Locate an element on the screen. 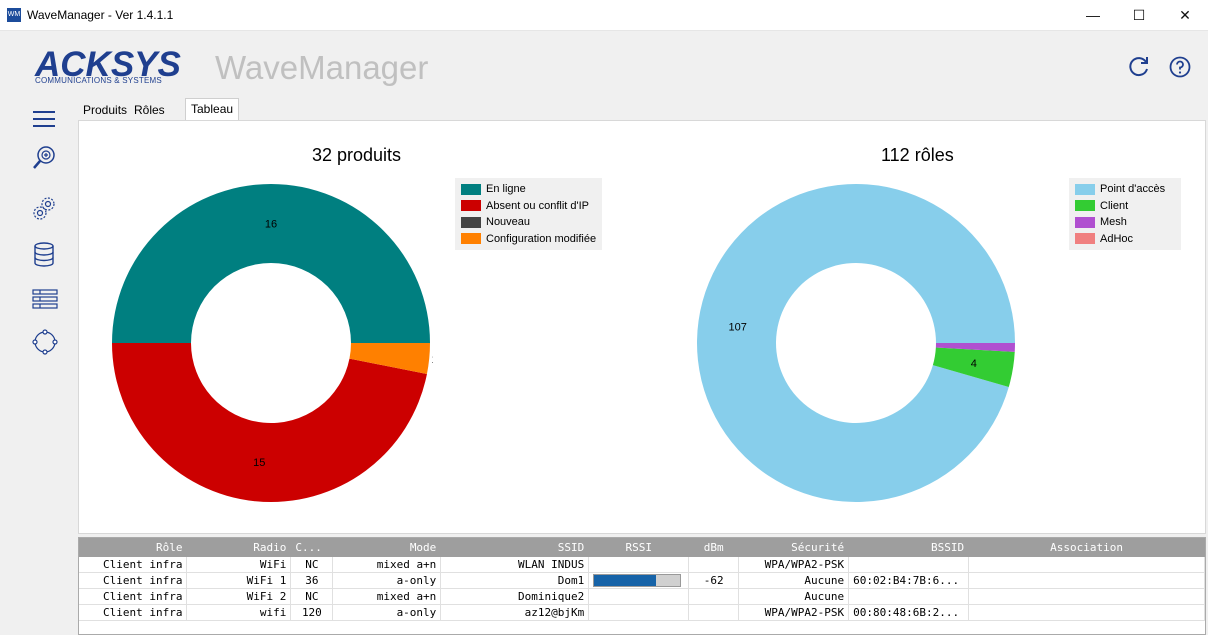 The image size is (1208, 635). legend-item: Mesh is located at coordinates (1125, 222).